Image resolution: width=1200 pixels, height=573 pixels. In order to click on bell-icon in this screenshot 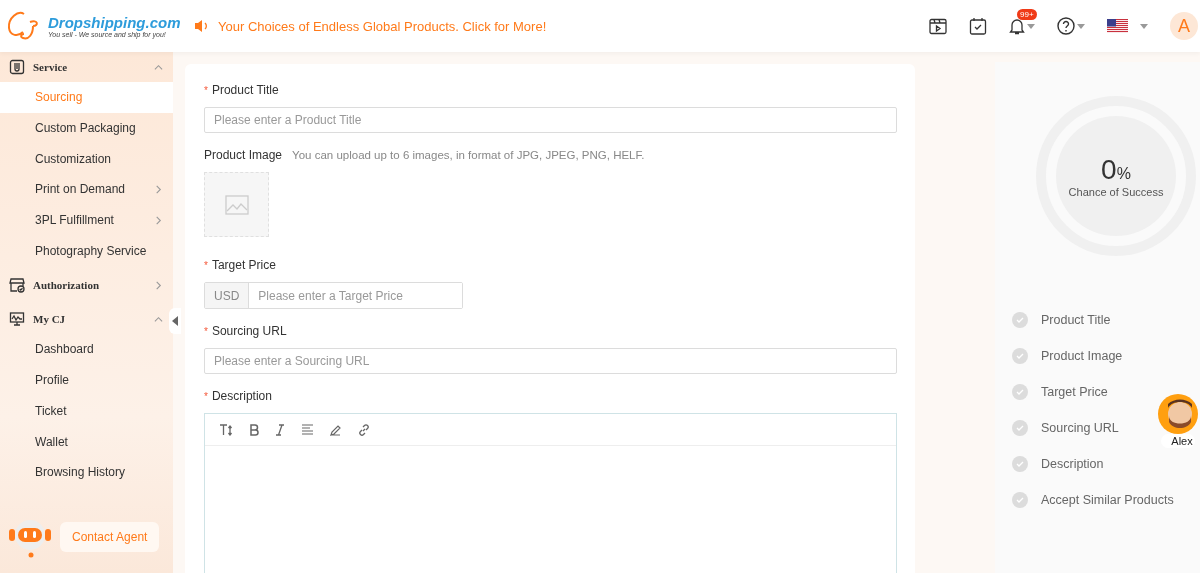, I will do `click(1017, 26)`.